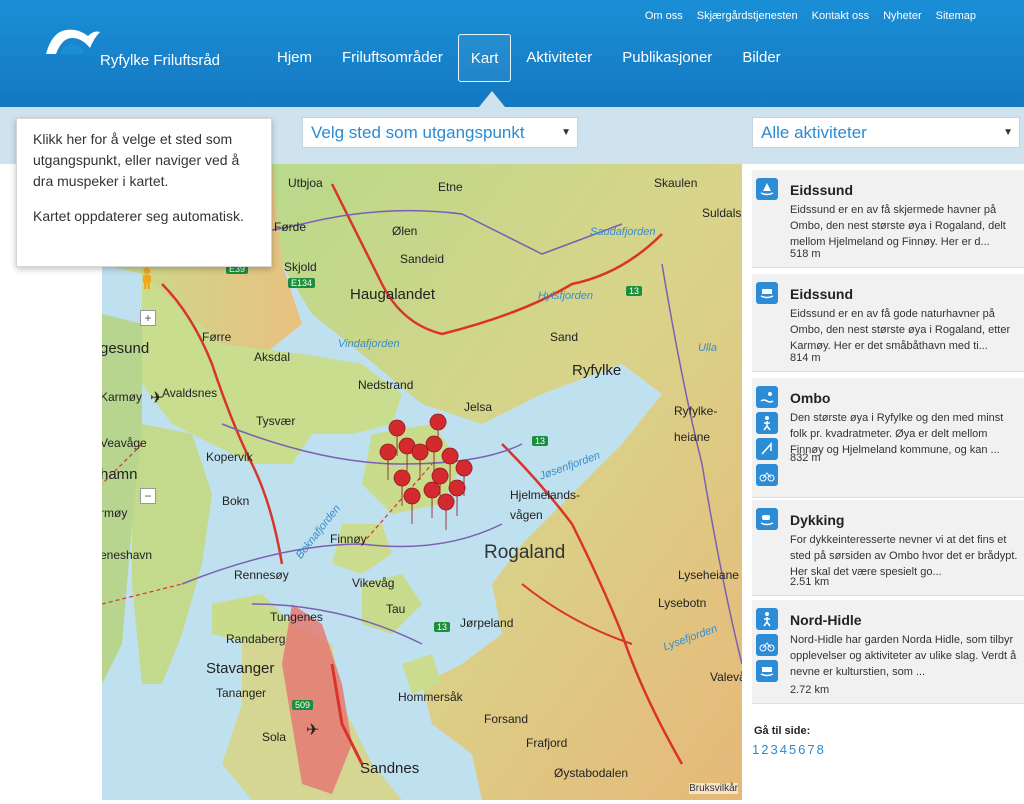  I want to click on top-link-contact: Kontakt oss, so click(840, 16).